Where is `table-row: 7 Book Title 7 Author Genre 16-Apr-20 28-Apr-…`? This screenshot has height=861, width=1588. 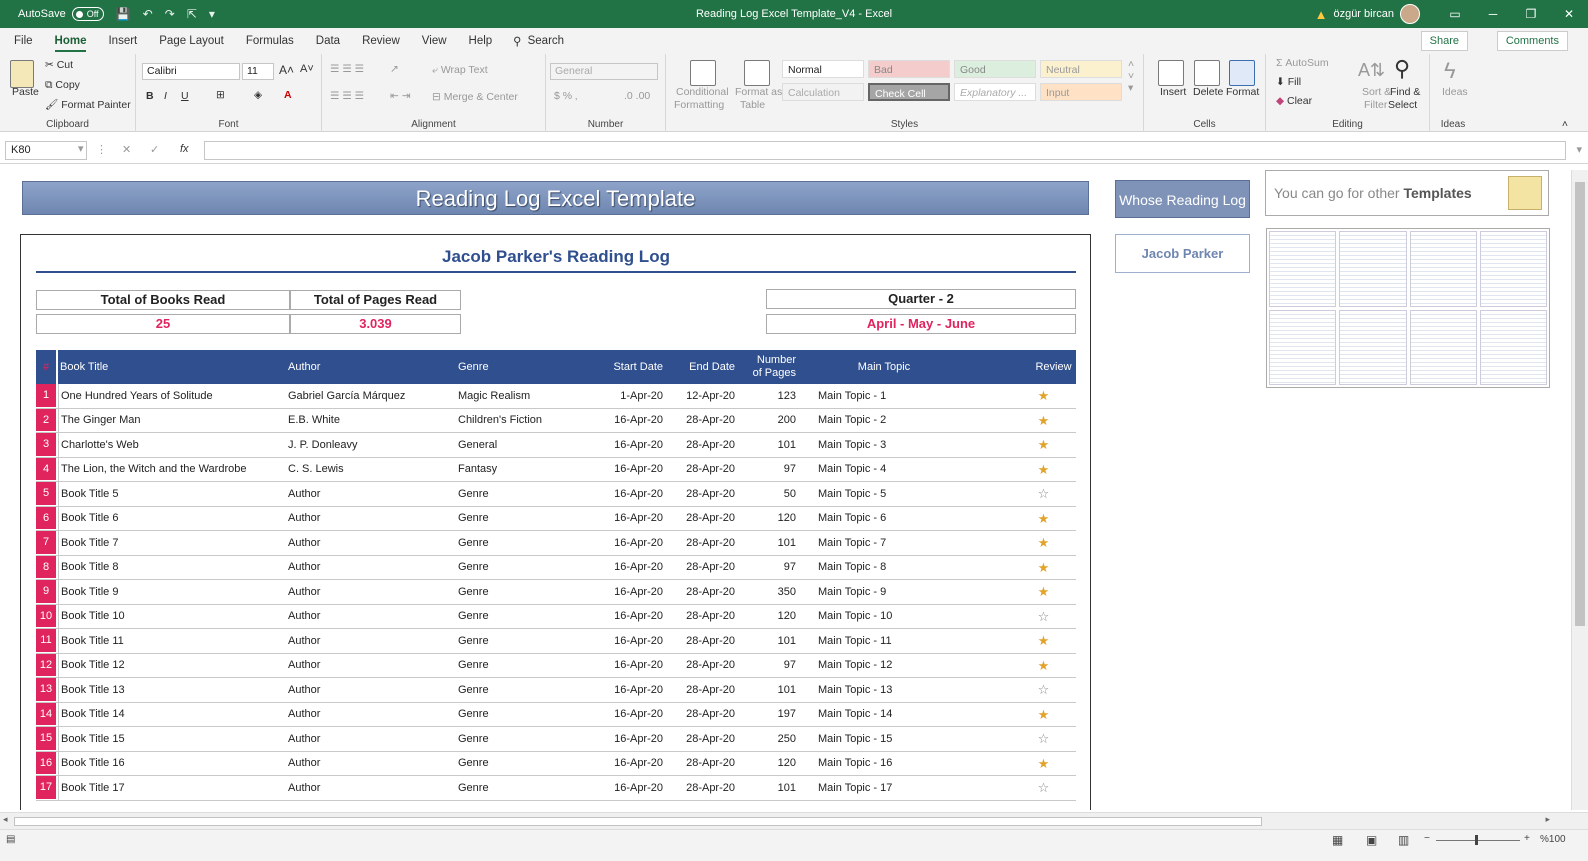
table-row: 7 Book Title 7 Author Genre 16-Apr-20 28-Apr-… is located at coordinates (556, 543).